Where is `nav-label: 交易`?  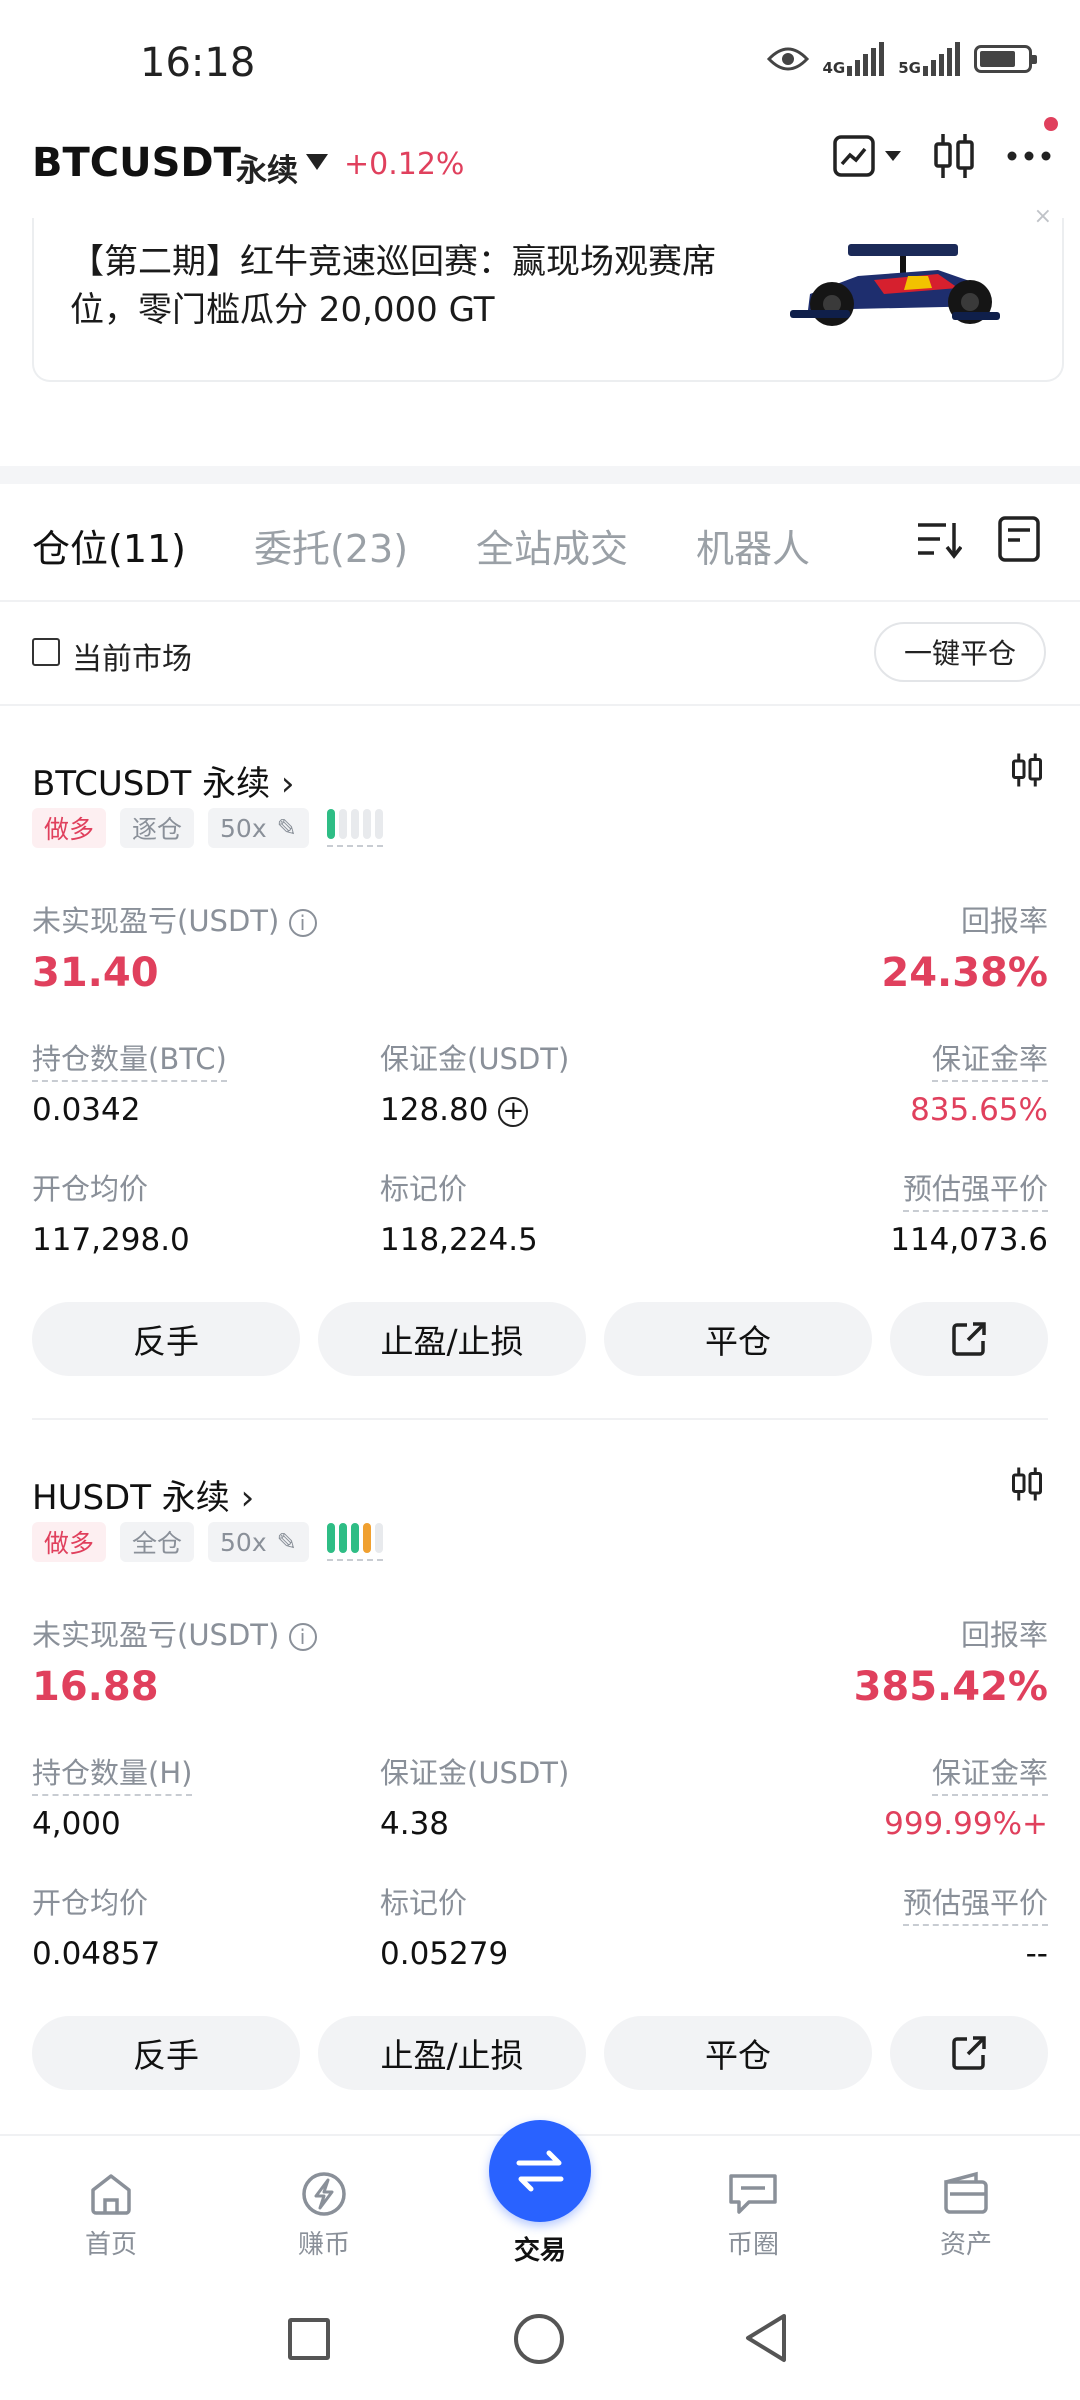 nav-label: 交易 is located at coordinates (539, 2251).